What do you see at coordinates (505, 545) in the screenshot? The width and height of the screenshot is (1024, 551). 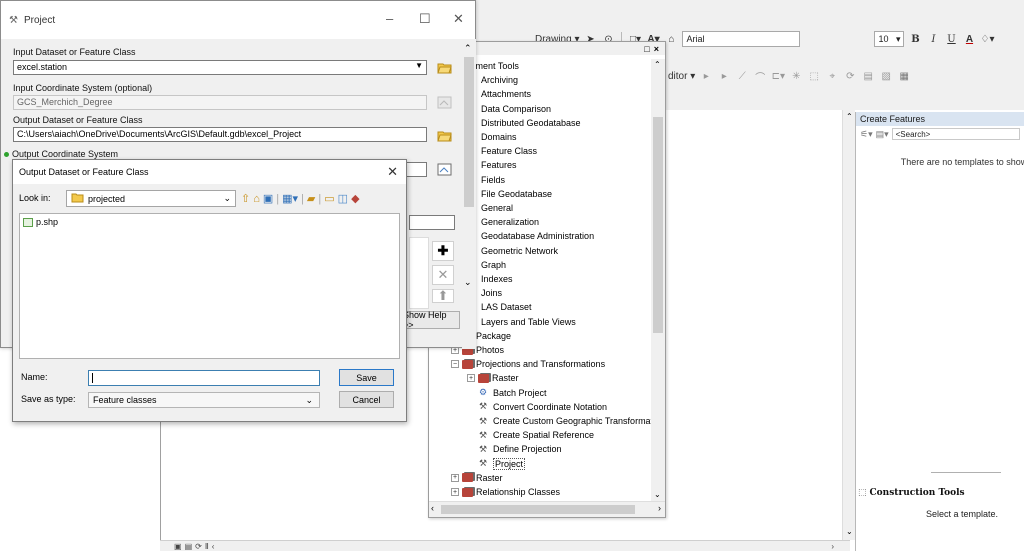 I see `map-horizontal-scrollbar: ▣ ▤ ⟳ Ⅱ ‹ ›` at bounding box center [505, 545].